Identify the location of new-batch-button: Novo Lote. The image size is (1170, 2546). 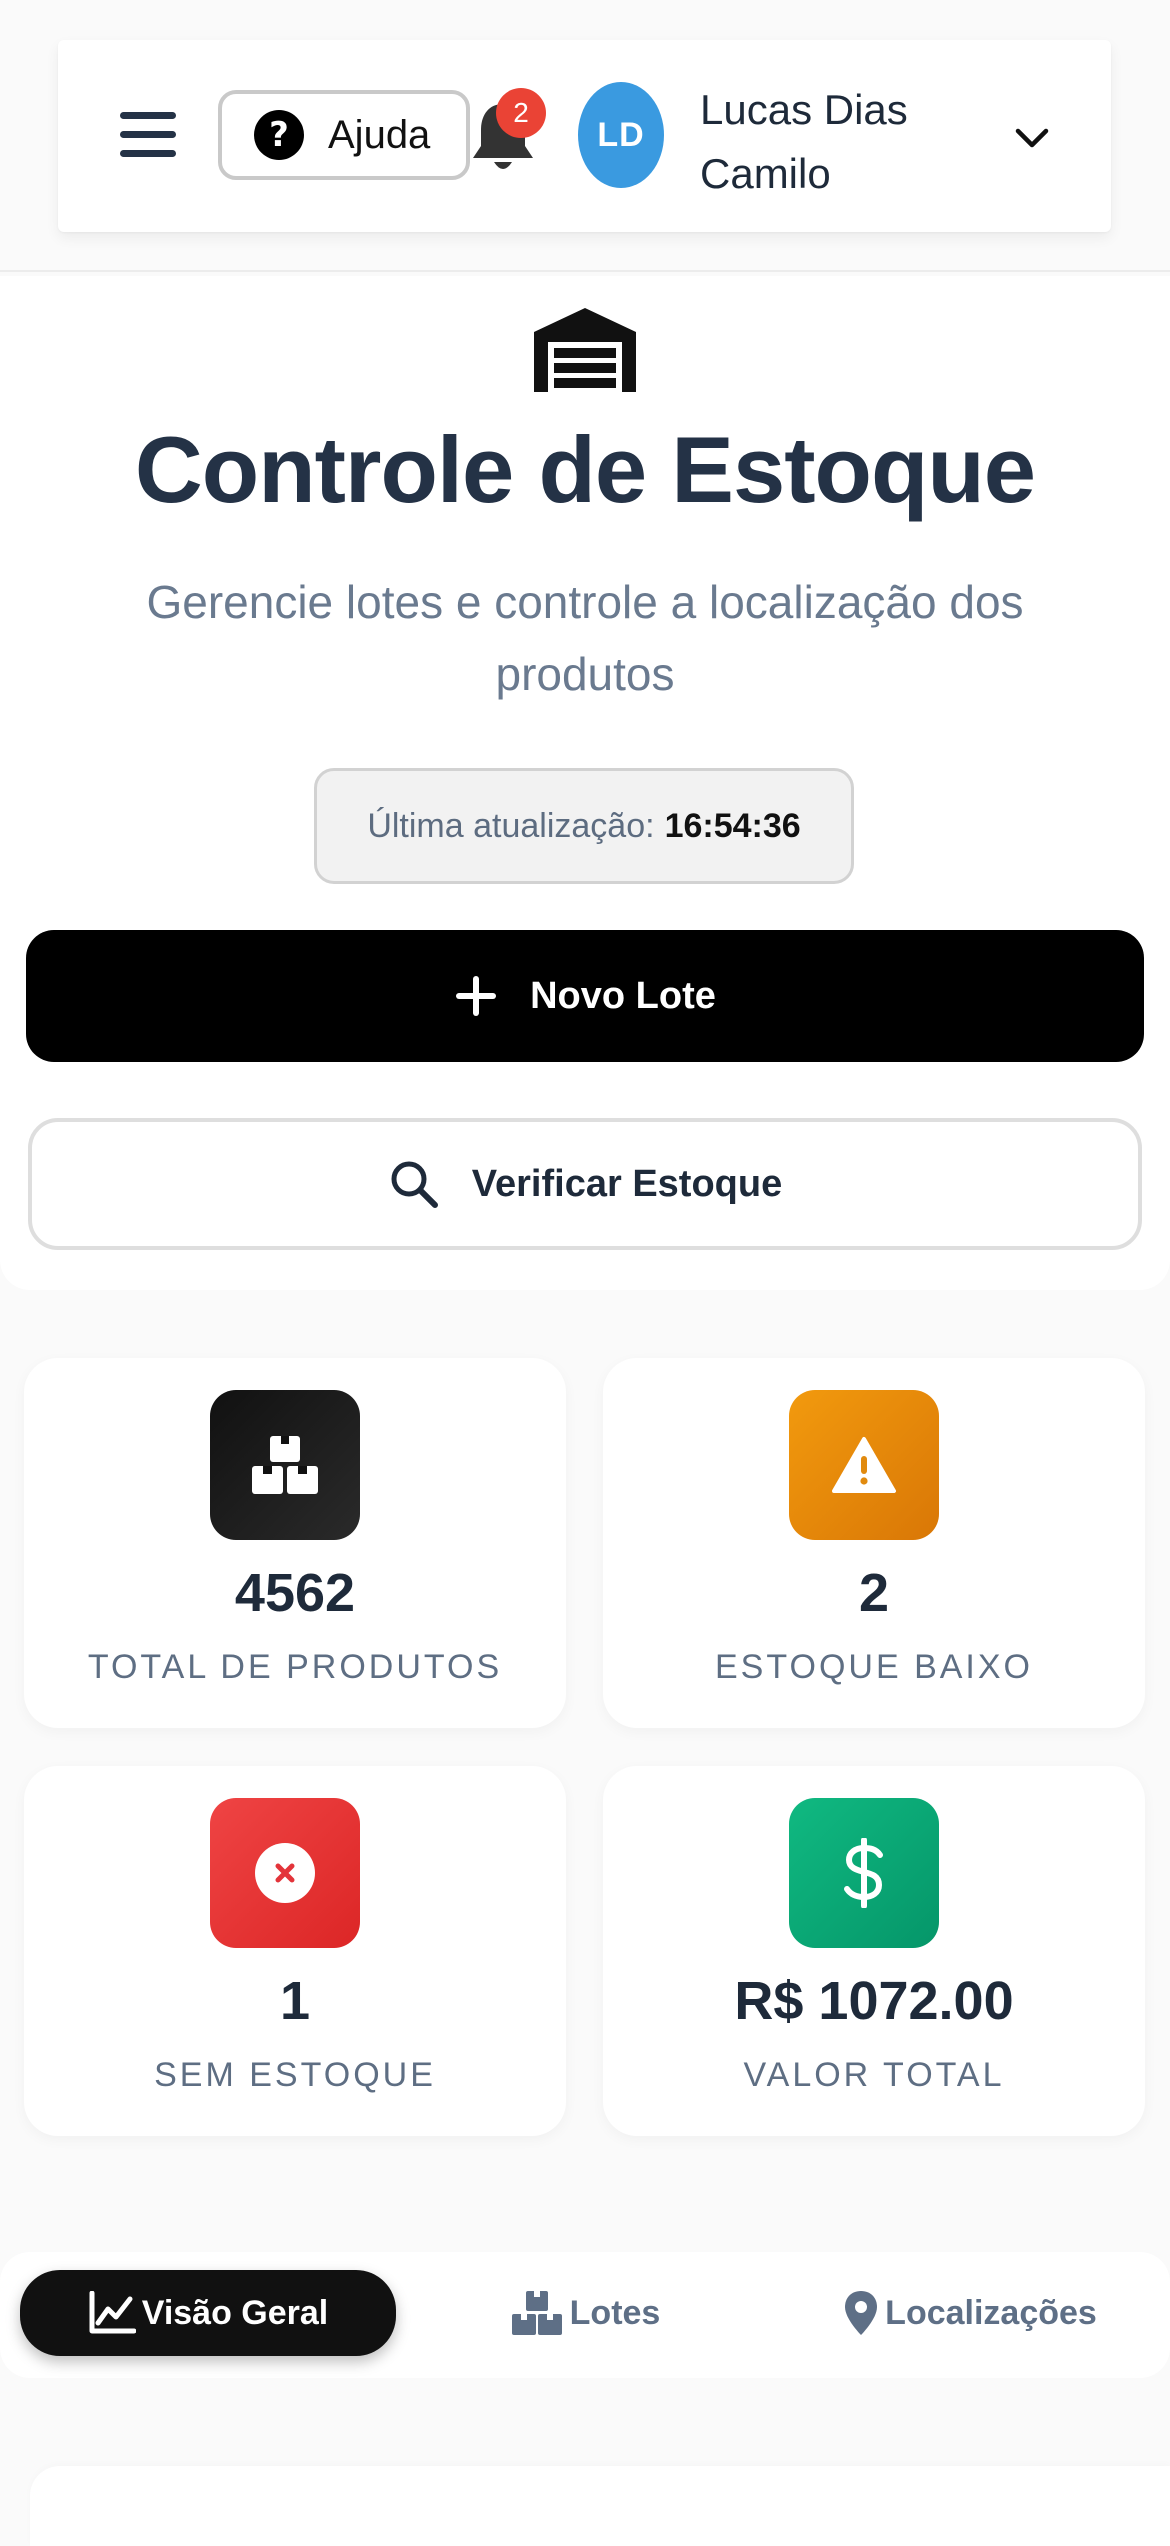
(585, 996).